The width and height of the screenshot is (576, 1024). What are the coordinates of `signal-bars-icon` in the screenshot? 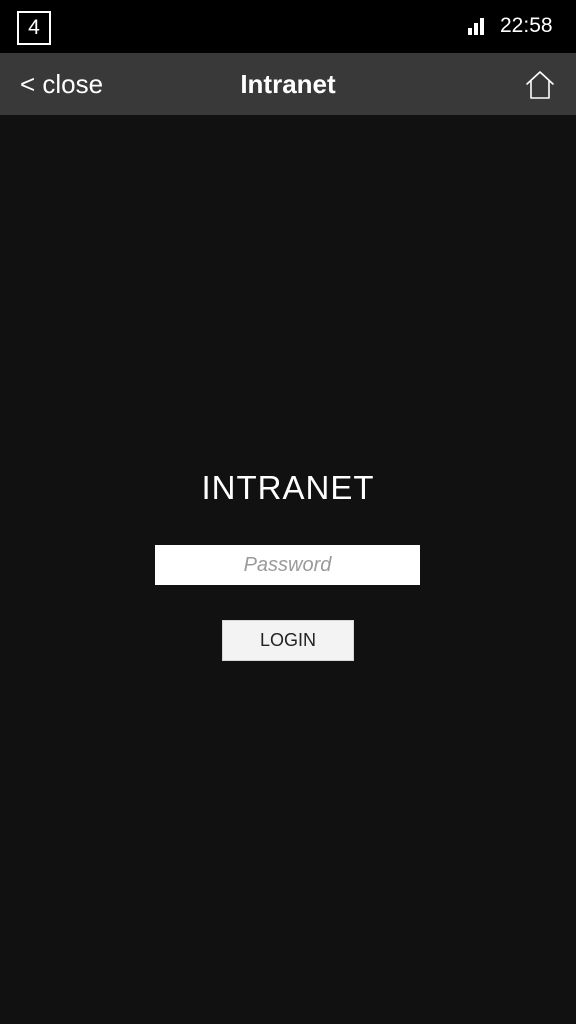 It's located at (477, 26).